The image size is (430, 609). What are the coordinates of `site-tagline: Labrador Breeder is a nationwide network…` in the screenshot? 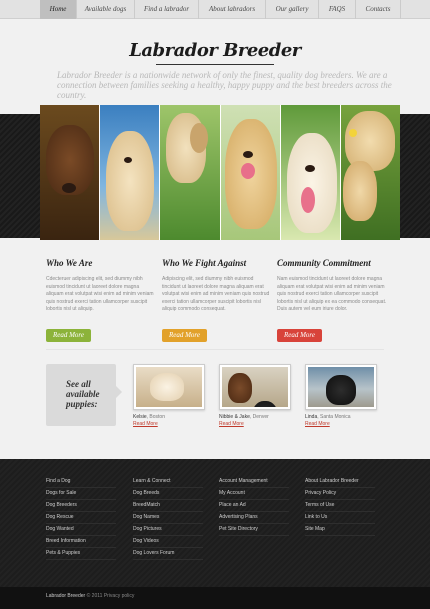 It's located at (224, 85).